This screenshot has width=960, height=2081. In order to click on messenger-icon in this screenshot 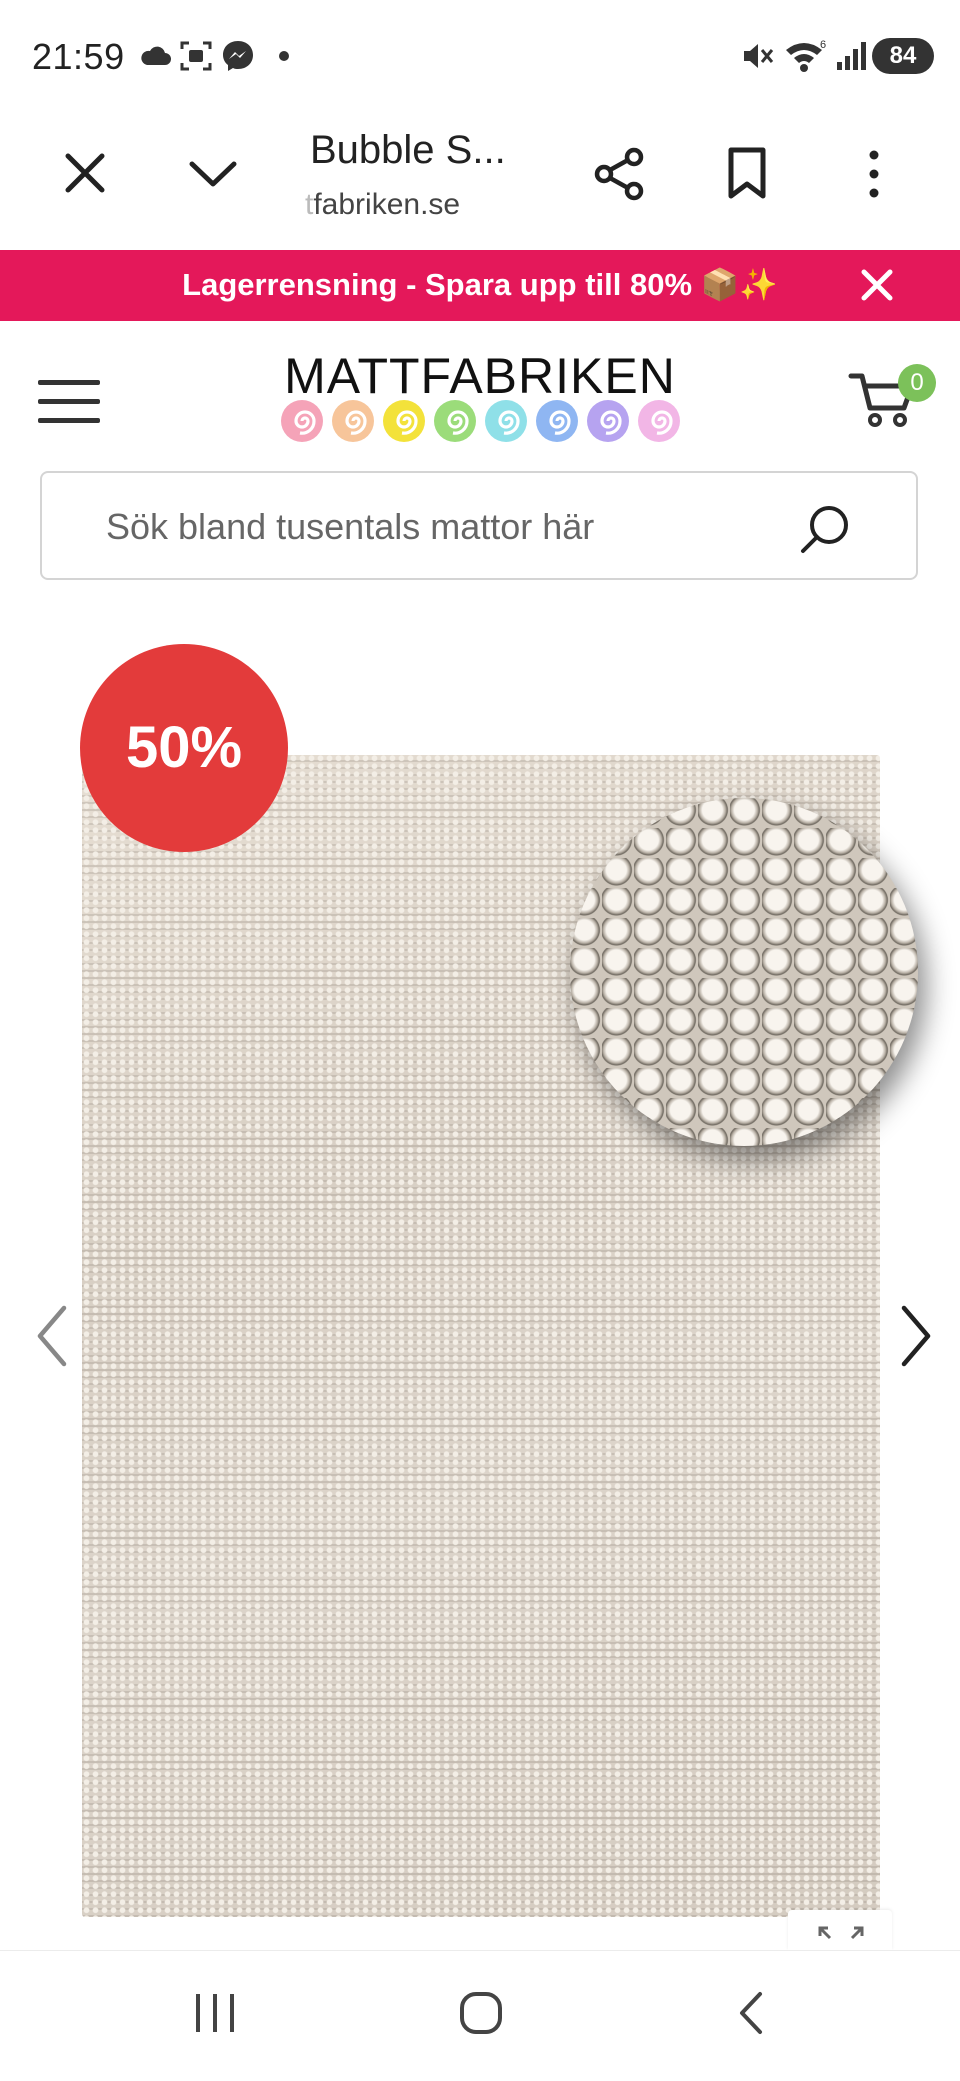, I will do `click(238, 56)`.